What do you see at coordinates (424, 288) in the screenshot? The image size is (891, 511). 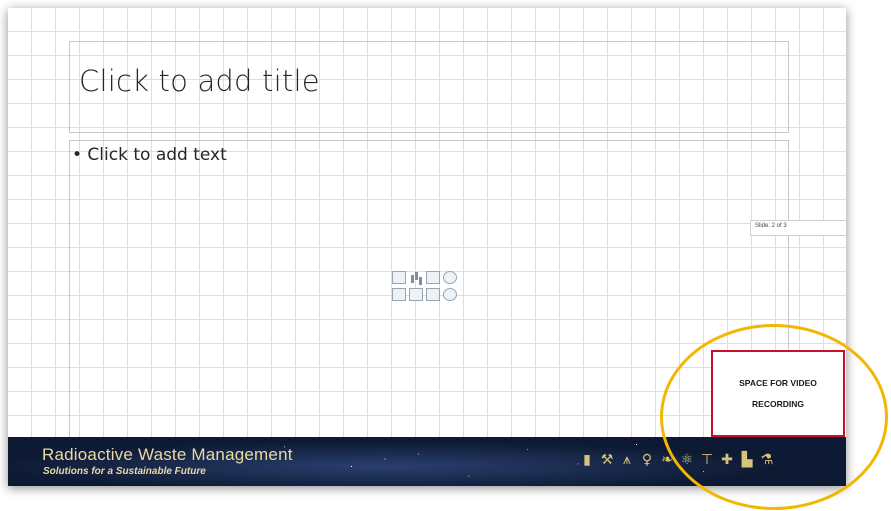 I see `insert-content-icons` at bounding box center [424, 288].